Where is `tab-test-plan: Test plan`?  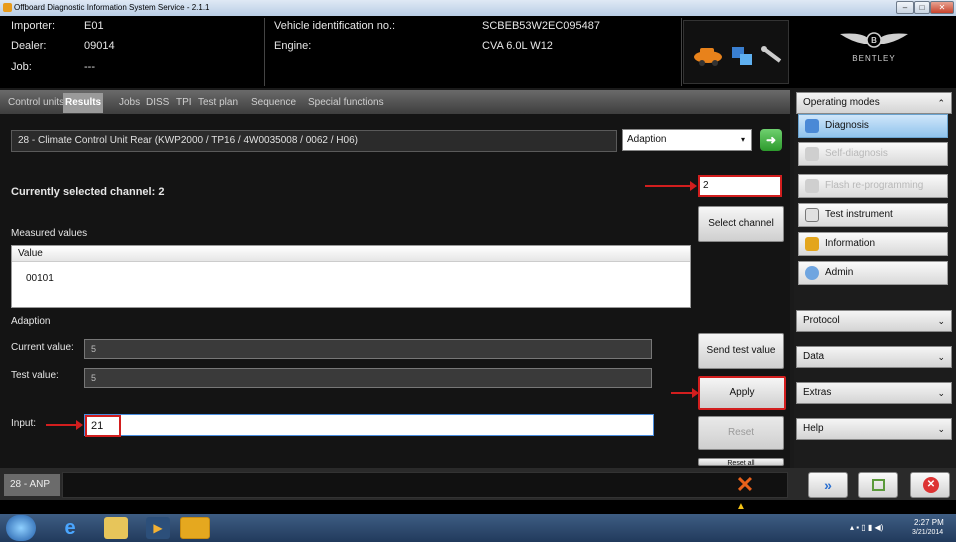 tab-test-plan: Test plan is located at coordinates (218, 103).